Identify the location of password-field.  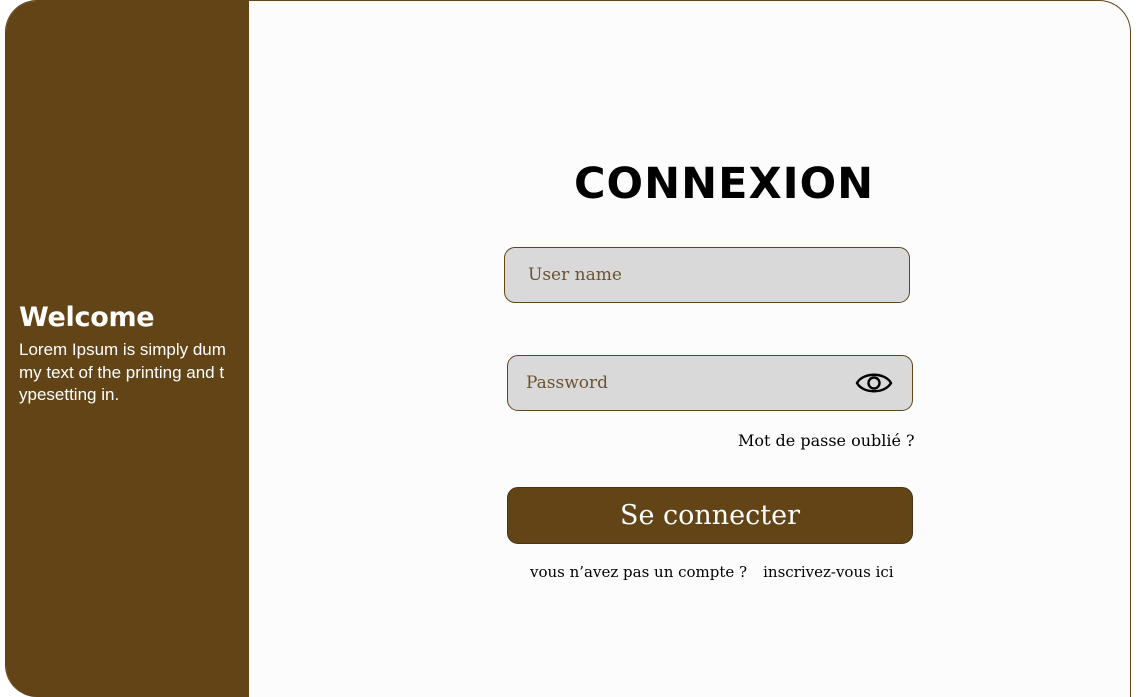
(710, 383).